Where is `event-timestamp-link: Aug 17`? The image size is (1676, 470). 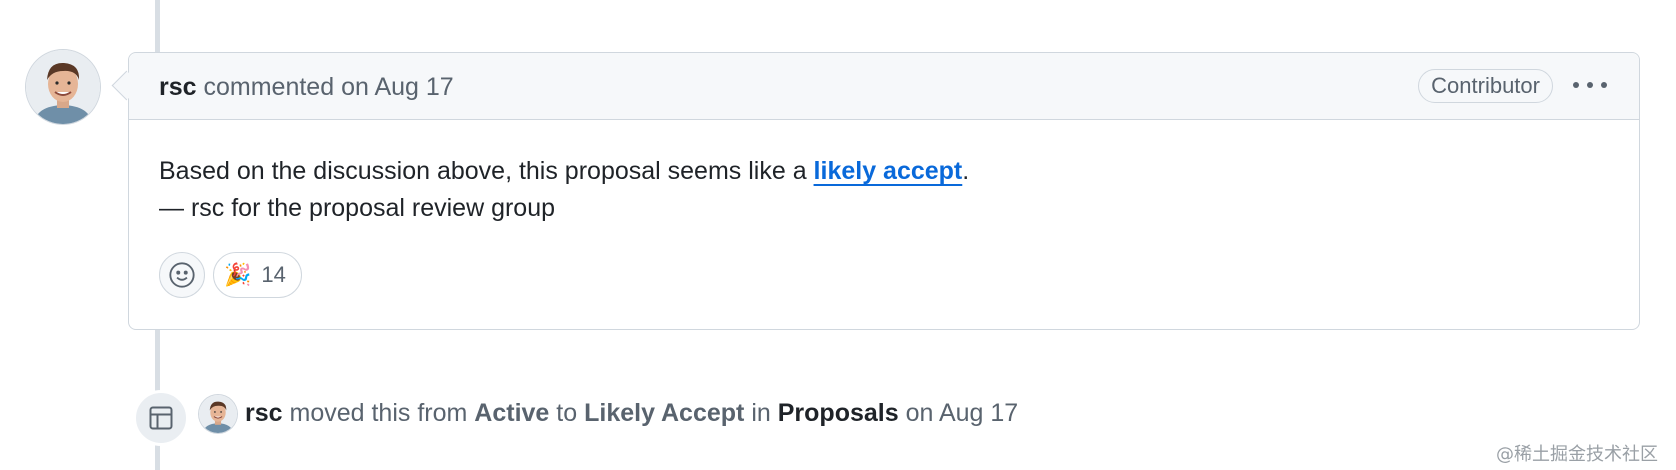
event-timestamp-link: Aug 17 is located at coordinates (978, 413).